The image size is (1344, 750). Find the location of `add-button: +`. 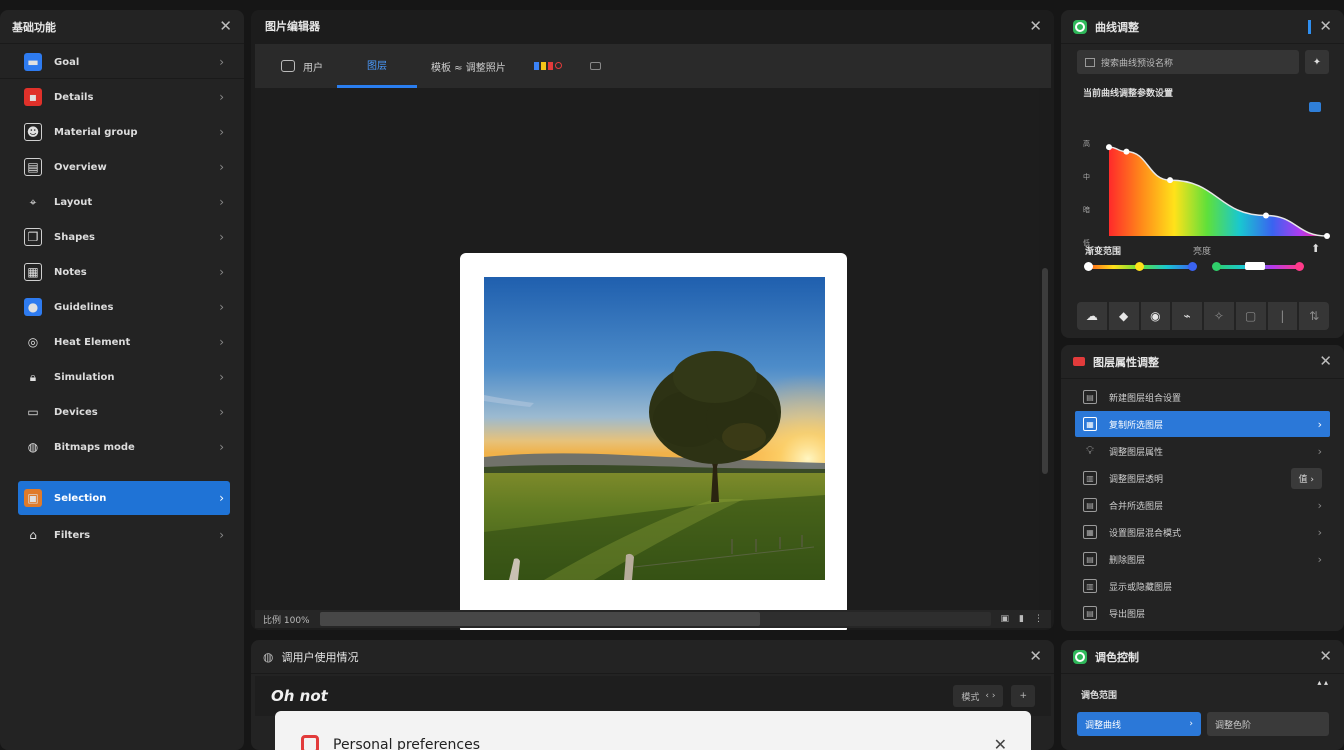

add-button: + is located at coordinates (1023, 696).